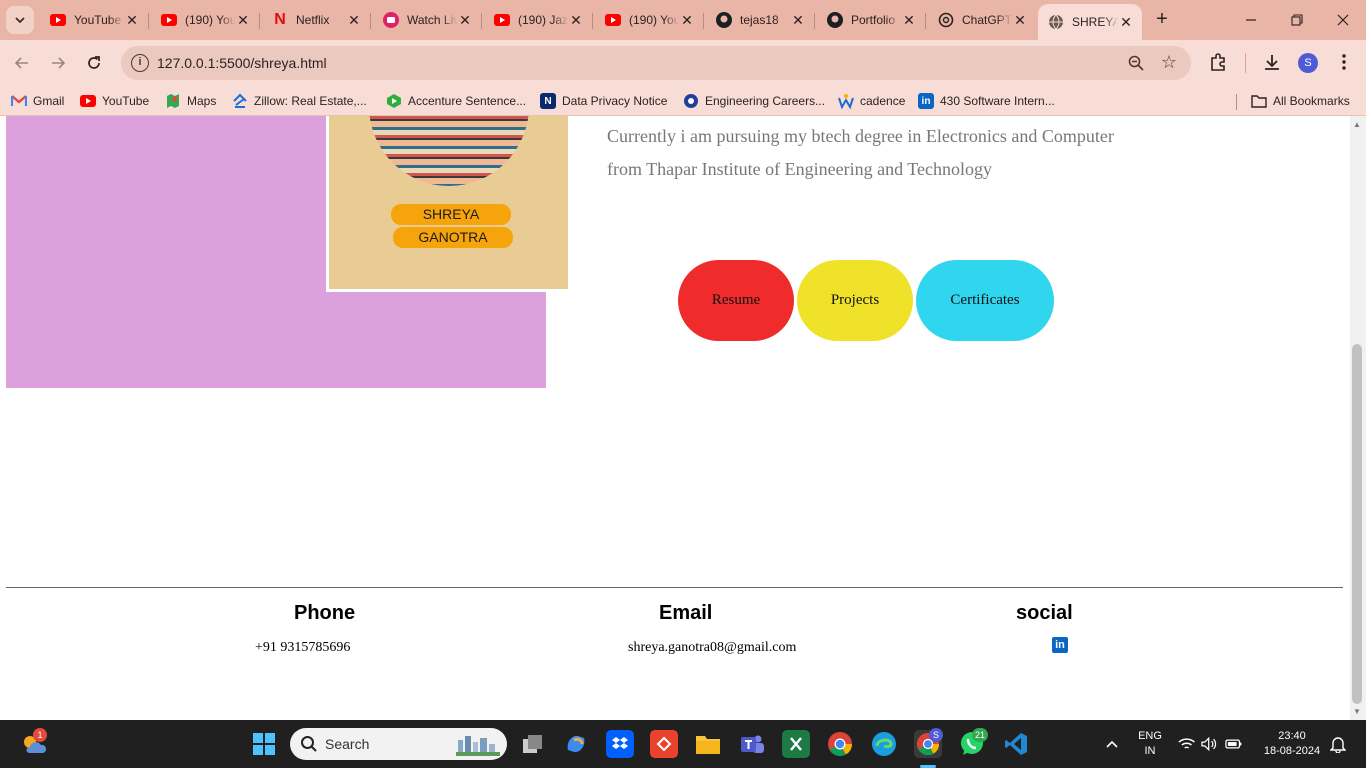 This screenshot has width=1366, height=768. I want to click on extensions-button, so click(1218, 62).